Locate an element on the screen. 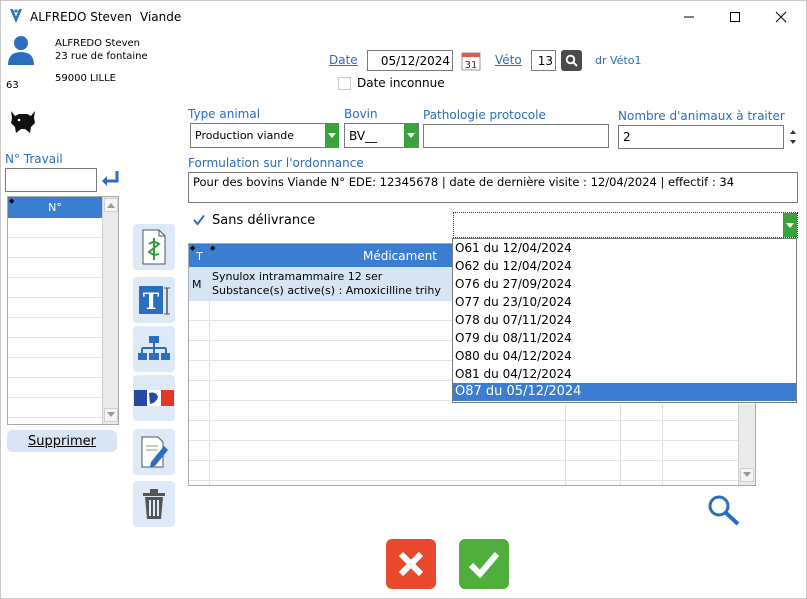 This screenshot has width=807, height=599. user-avatar-icon is located at coordinates (21, 50).